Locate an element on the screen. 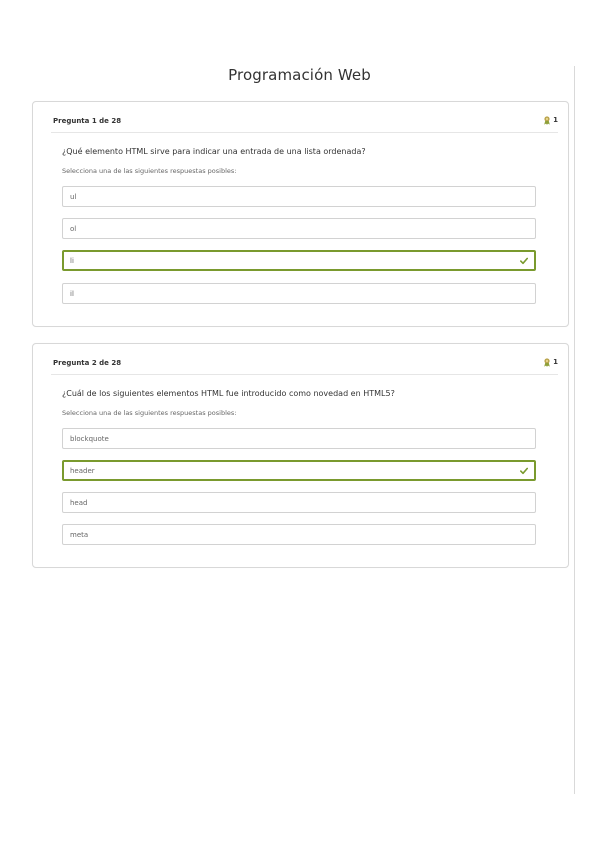  page-right-divider is located at coordinates (574, 430).